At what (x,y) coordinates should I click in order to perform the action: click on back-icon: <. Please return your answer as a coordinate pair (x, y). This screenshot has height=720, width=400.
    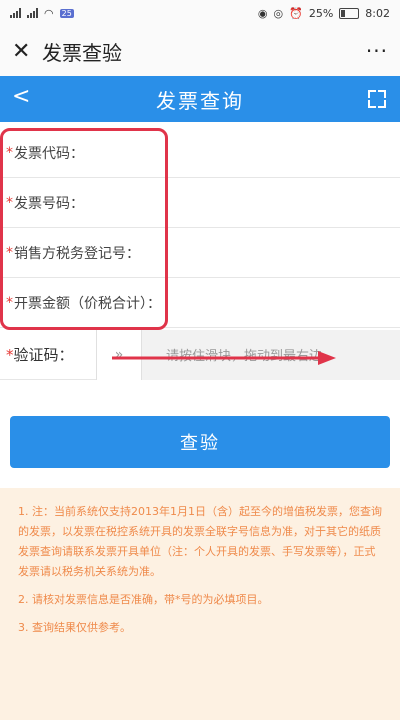
    Looking at the image, I should click on (21, 96).